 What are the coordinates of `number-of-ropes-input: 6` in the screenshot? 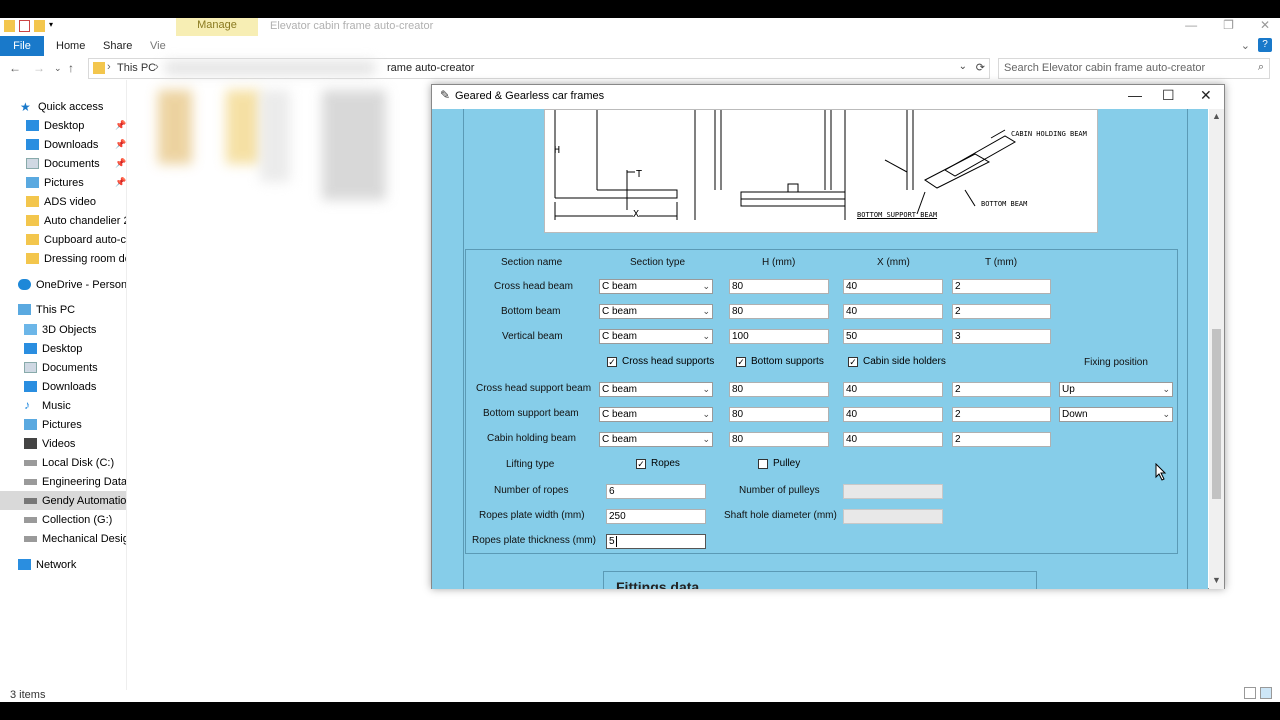 It's located at (656, 491).